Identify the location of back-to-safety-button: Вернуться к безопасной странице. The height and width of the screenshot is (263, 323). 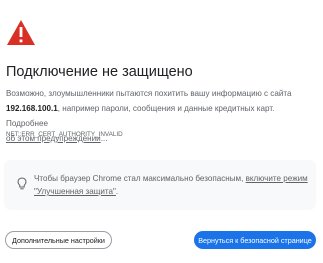
(255, 240).